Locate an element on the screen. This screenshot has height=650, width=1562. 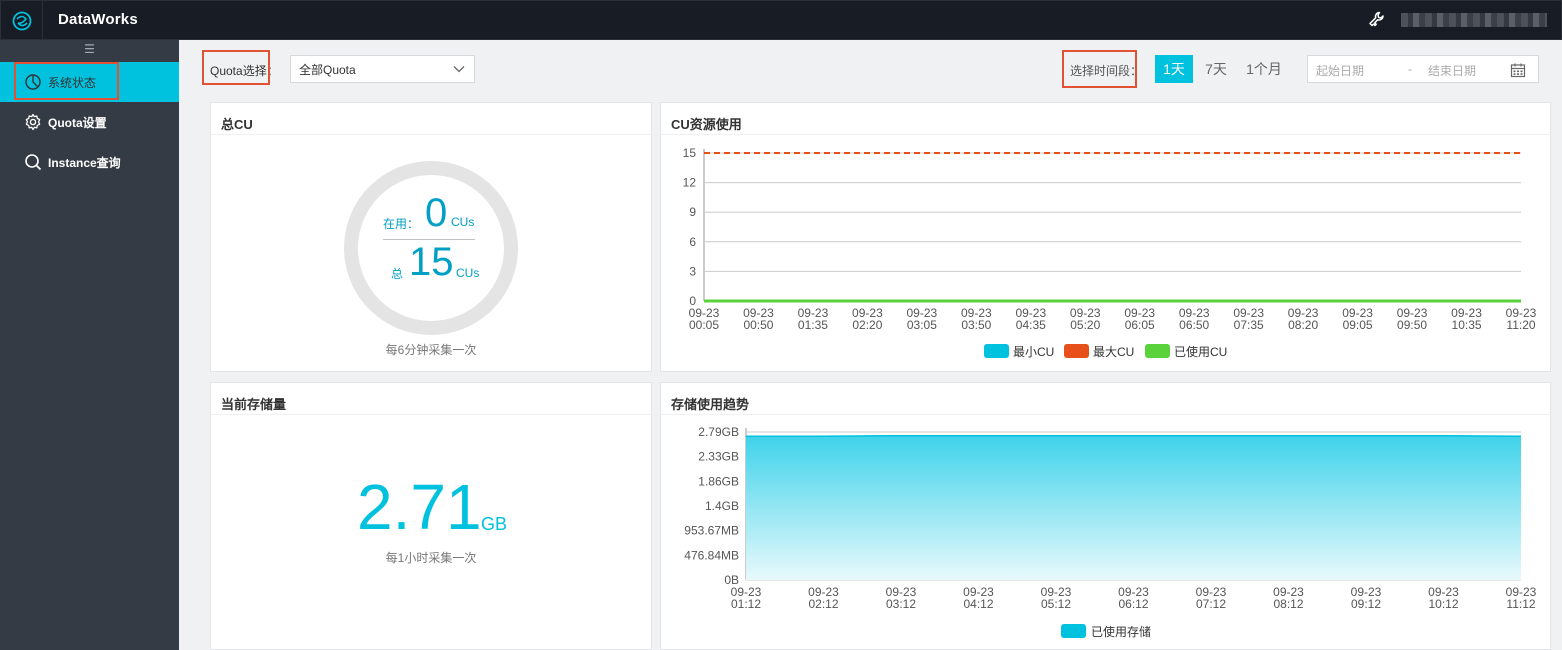
x-tick-time: 01:12 is located at coordinates (746, 604).